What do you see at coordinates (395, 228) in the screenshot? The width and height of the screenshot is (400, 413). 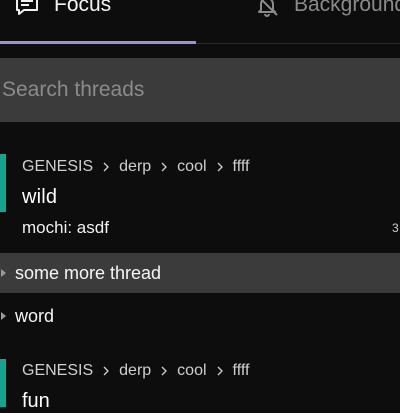 I see `thread-count-badge: 3` at bounding box center [395, 228].